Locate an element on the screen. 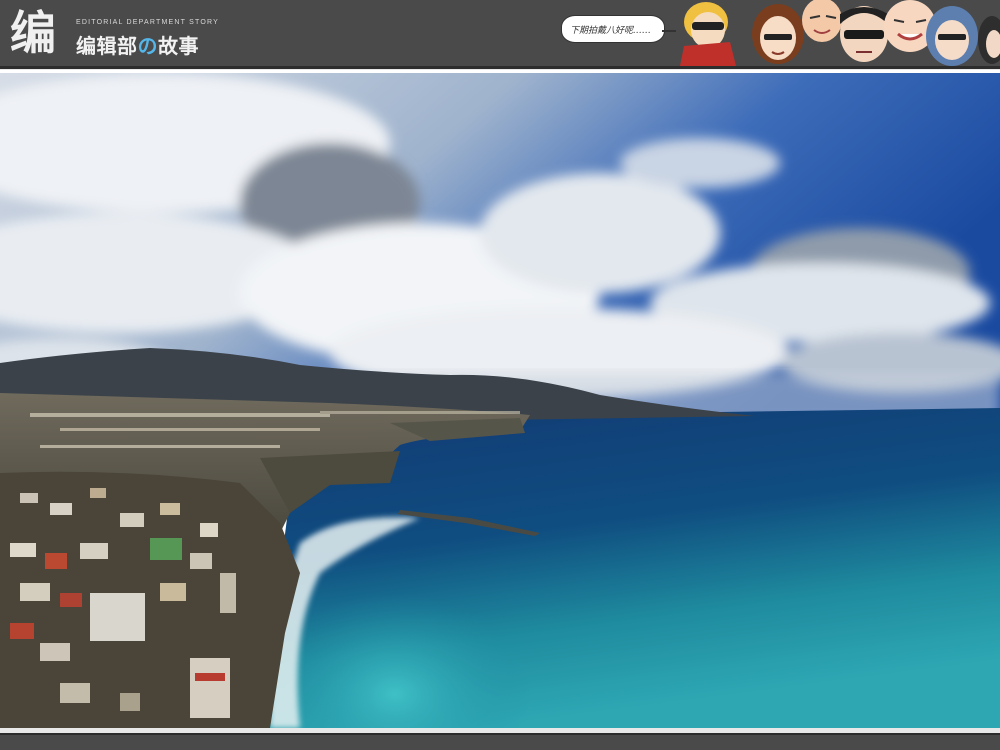 The height and width of the screenshot is (750, 1000). logo-mark-glyph: 编 is located at coordinates (33, 32).